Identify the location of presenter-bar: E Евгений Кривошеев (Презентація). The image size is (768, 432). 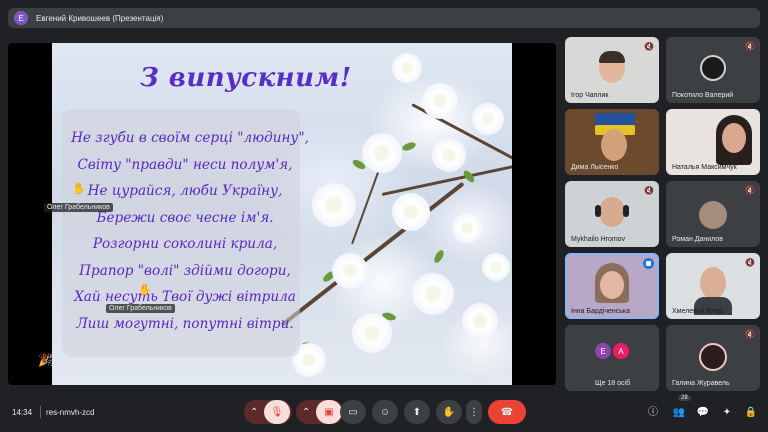
(384, 18).